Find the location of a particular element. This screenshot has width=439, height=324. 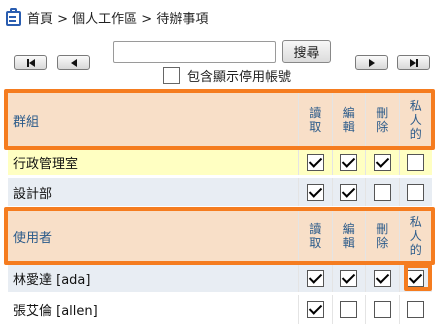

group-name: 設計部 is located at coordinates (33, 194).